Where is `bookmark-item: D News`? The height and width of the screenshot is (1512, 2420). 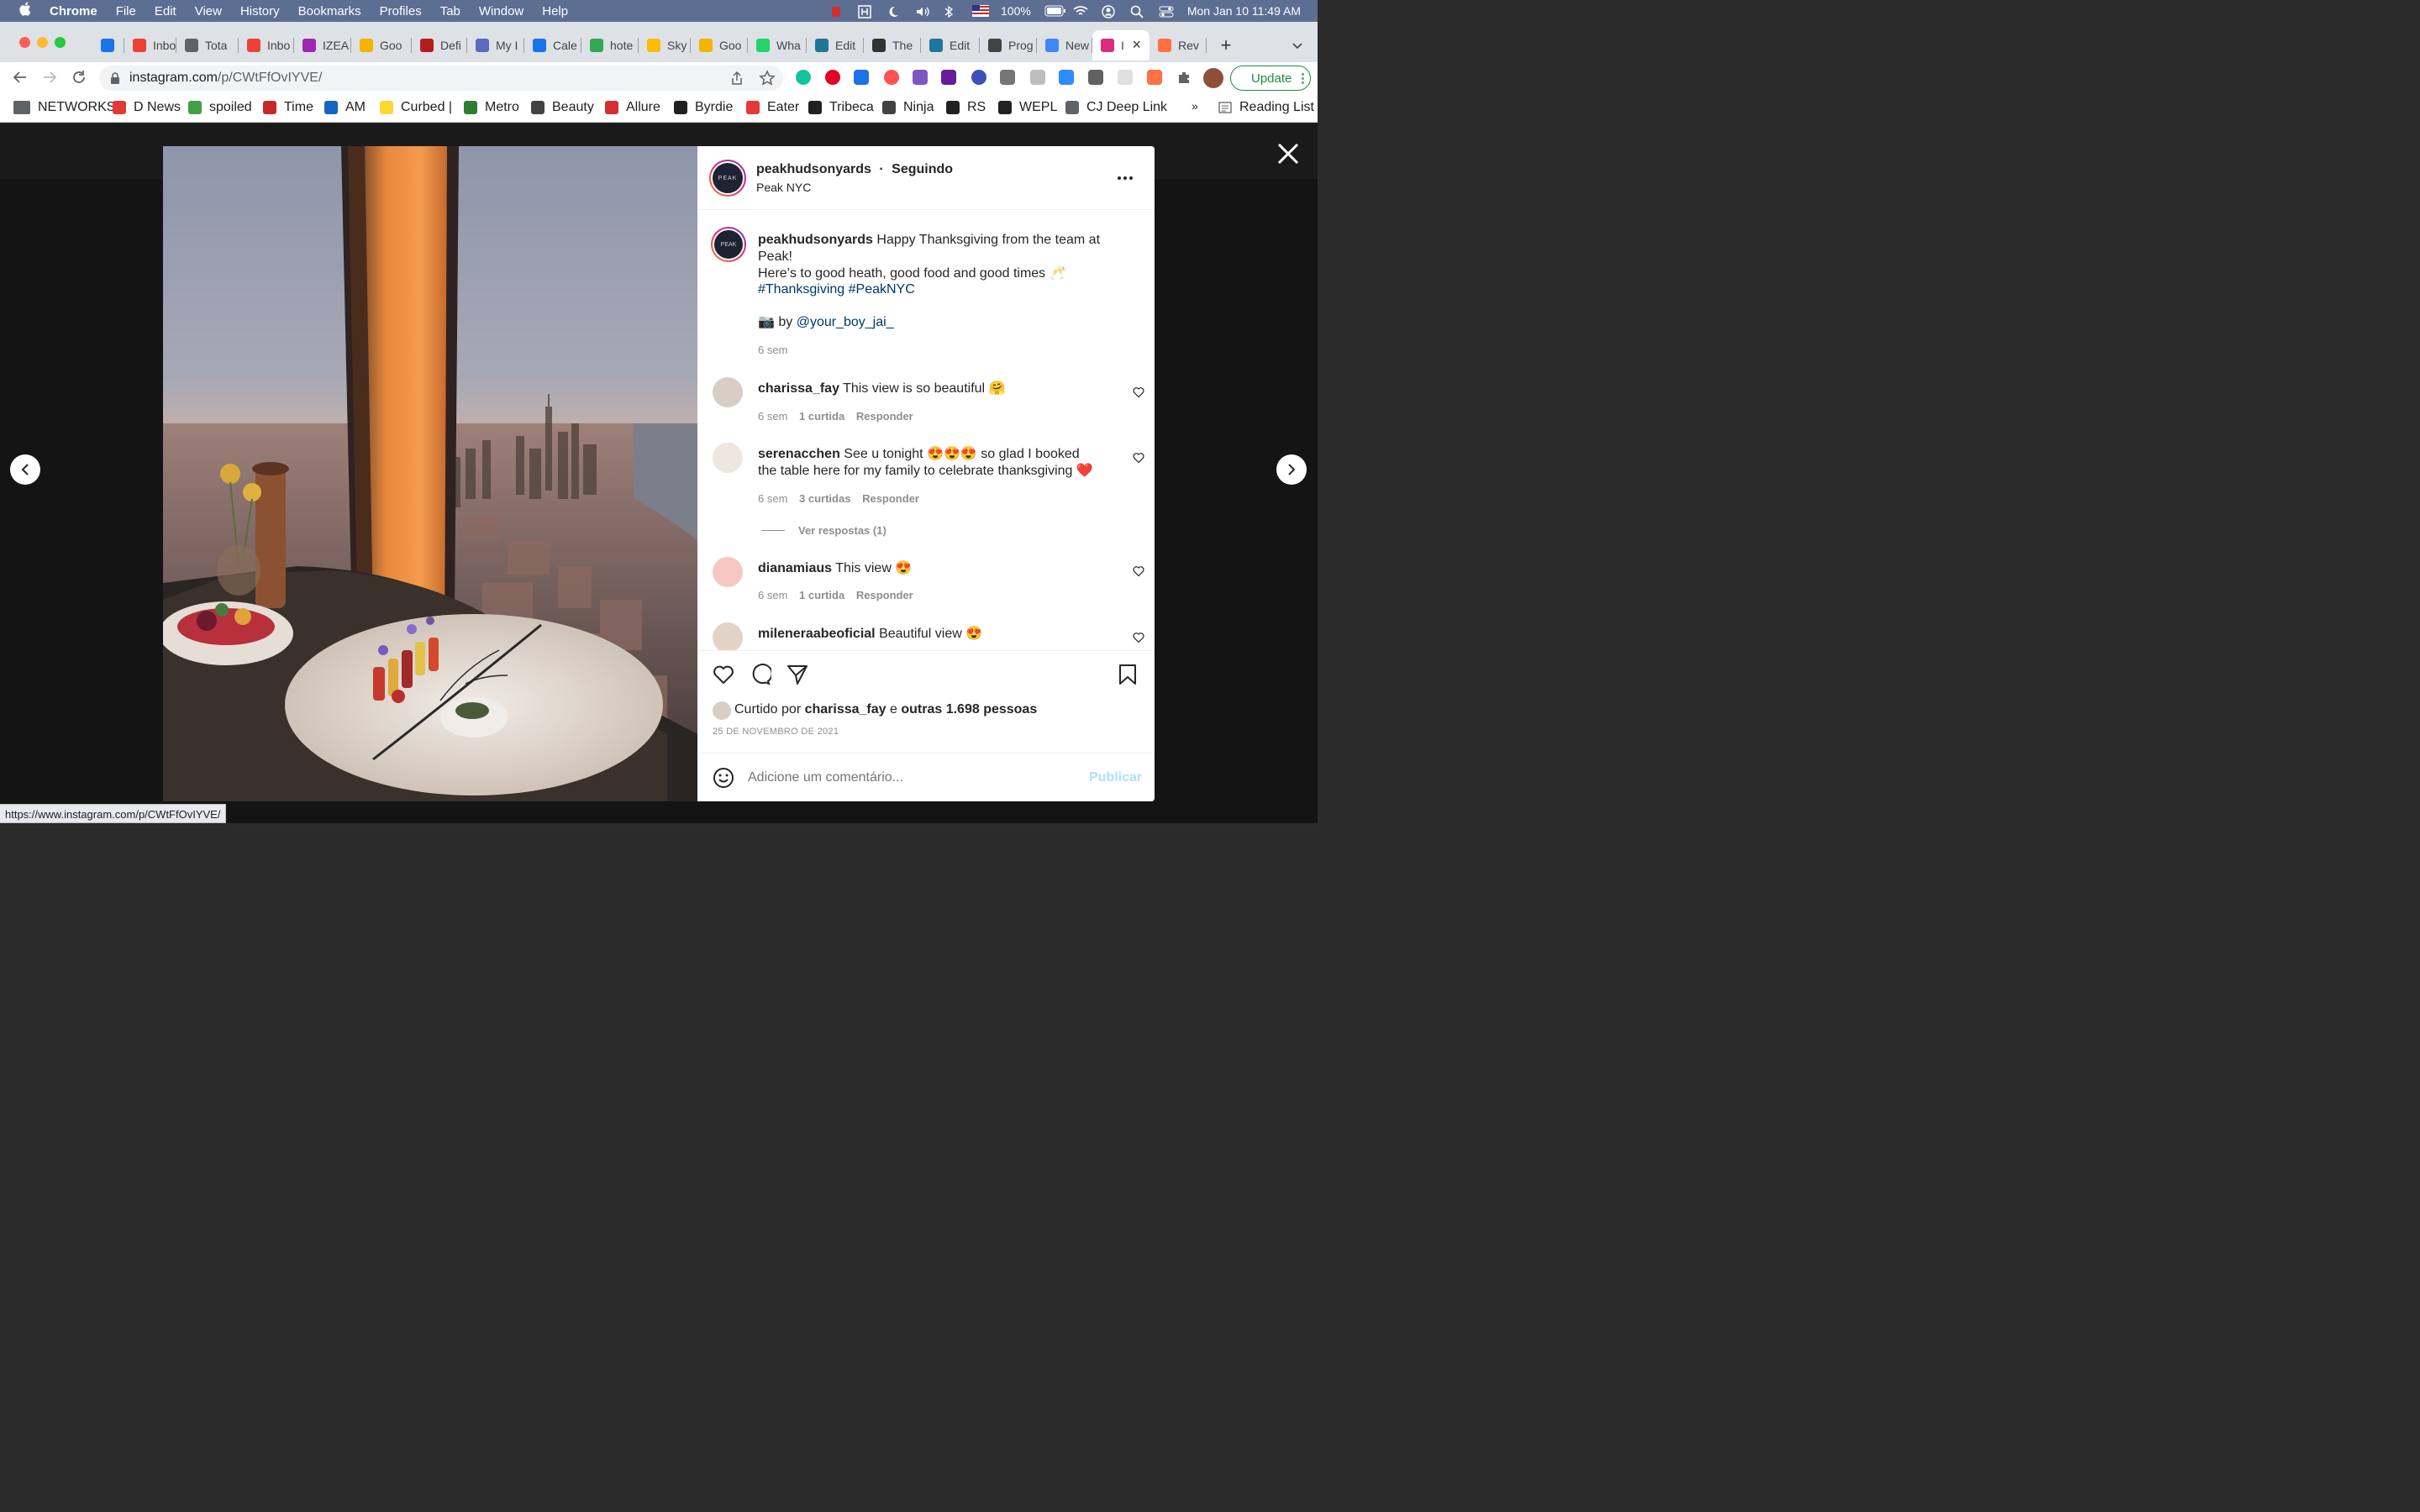
bookmark-item: D News is located at coordinates (147, 107).